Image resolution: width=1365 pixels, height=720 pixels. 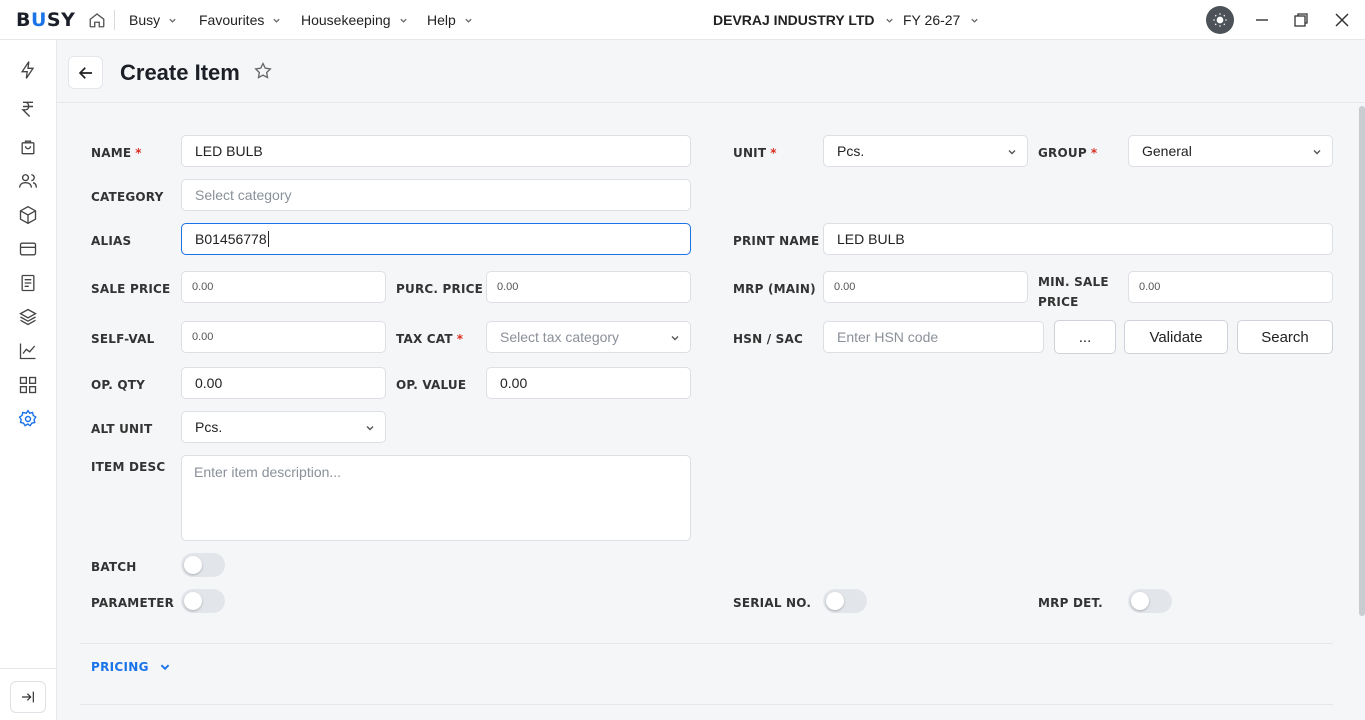 What do you see at coordinates (131, 667) in the screenshot?
I see `pricing-section-toggle: PRICING` at bounding box center [131, 667].